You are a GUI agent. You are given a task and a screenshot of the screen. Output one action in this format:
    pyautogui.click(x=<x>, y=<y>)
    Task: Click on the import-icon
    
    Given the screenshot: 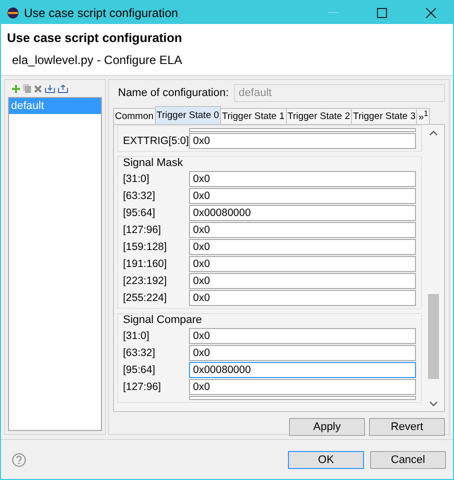 What is the action you would take?
    pyautogui.click(x=50, y=88)
    